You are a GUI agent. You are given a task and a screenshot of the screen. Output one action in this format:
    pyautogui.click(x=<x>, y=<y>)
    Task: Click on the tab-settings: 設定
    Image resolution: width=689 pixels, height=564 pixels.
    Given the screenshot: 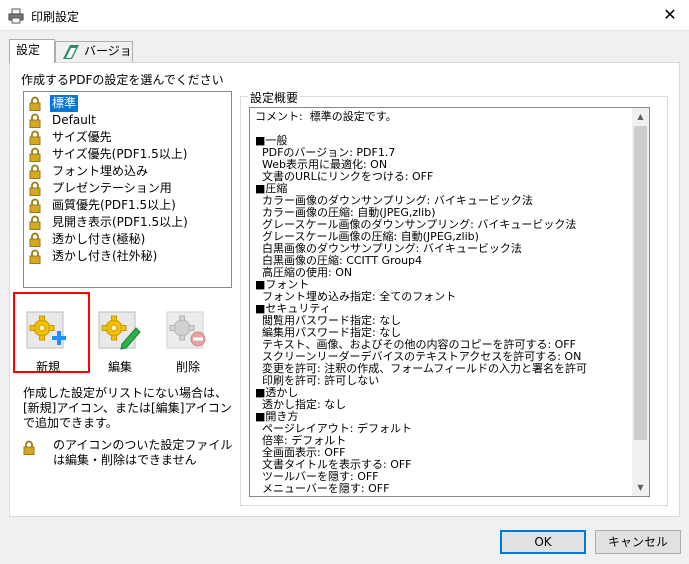 What is the action you would take?
    pyautogui.click(x=32, y=51)
    